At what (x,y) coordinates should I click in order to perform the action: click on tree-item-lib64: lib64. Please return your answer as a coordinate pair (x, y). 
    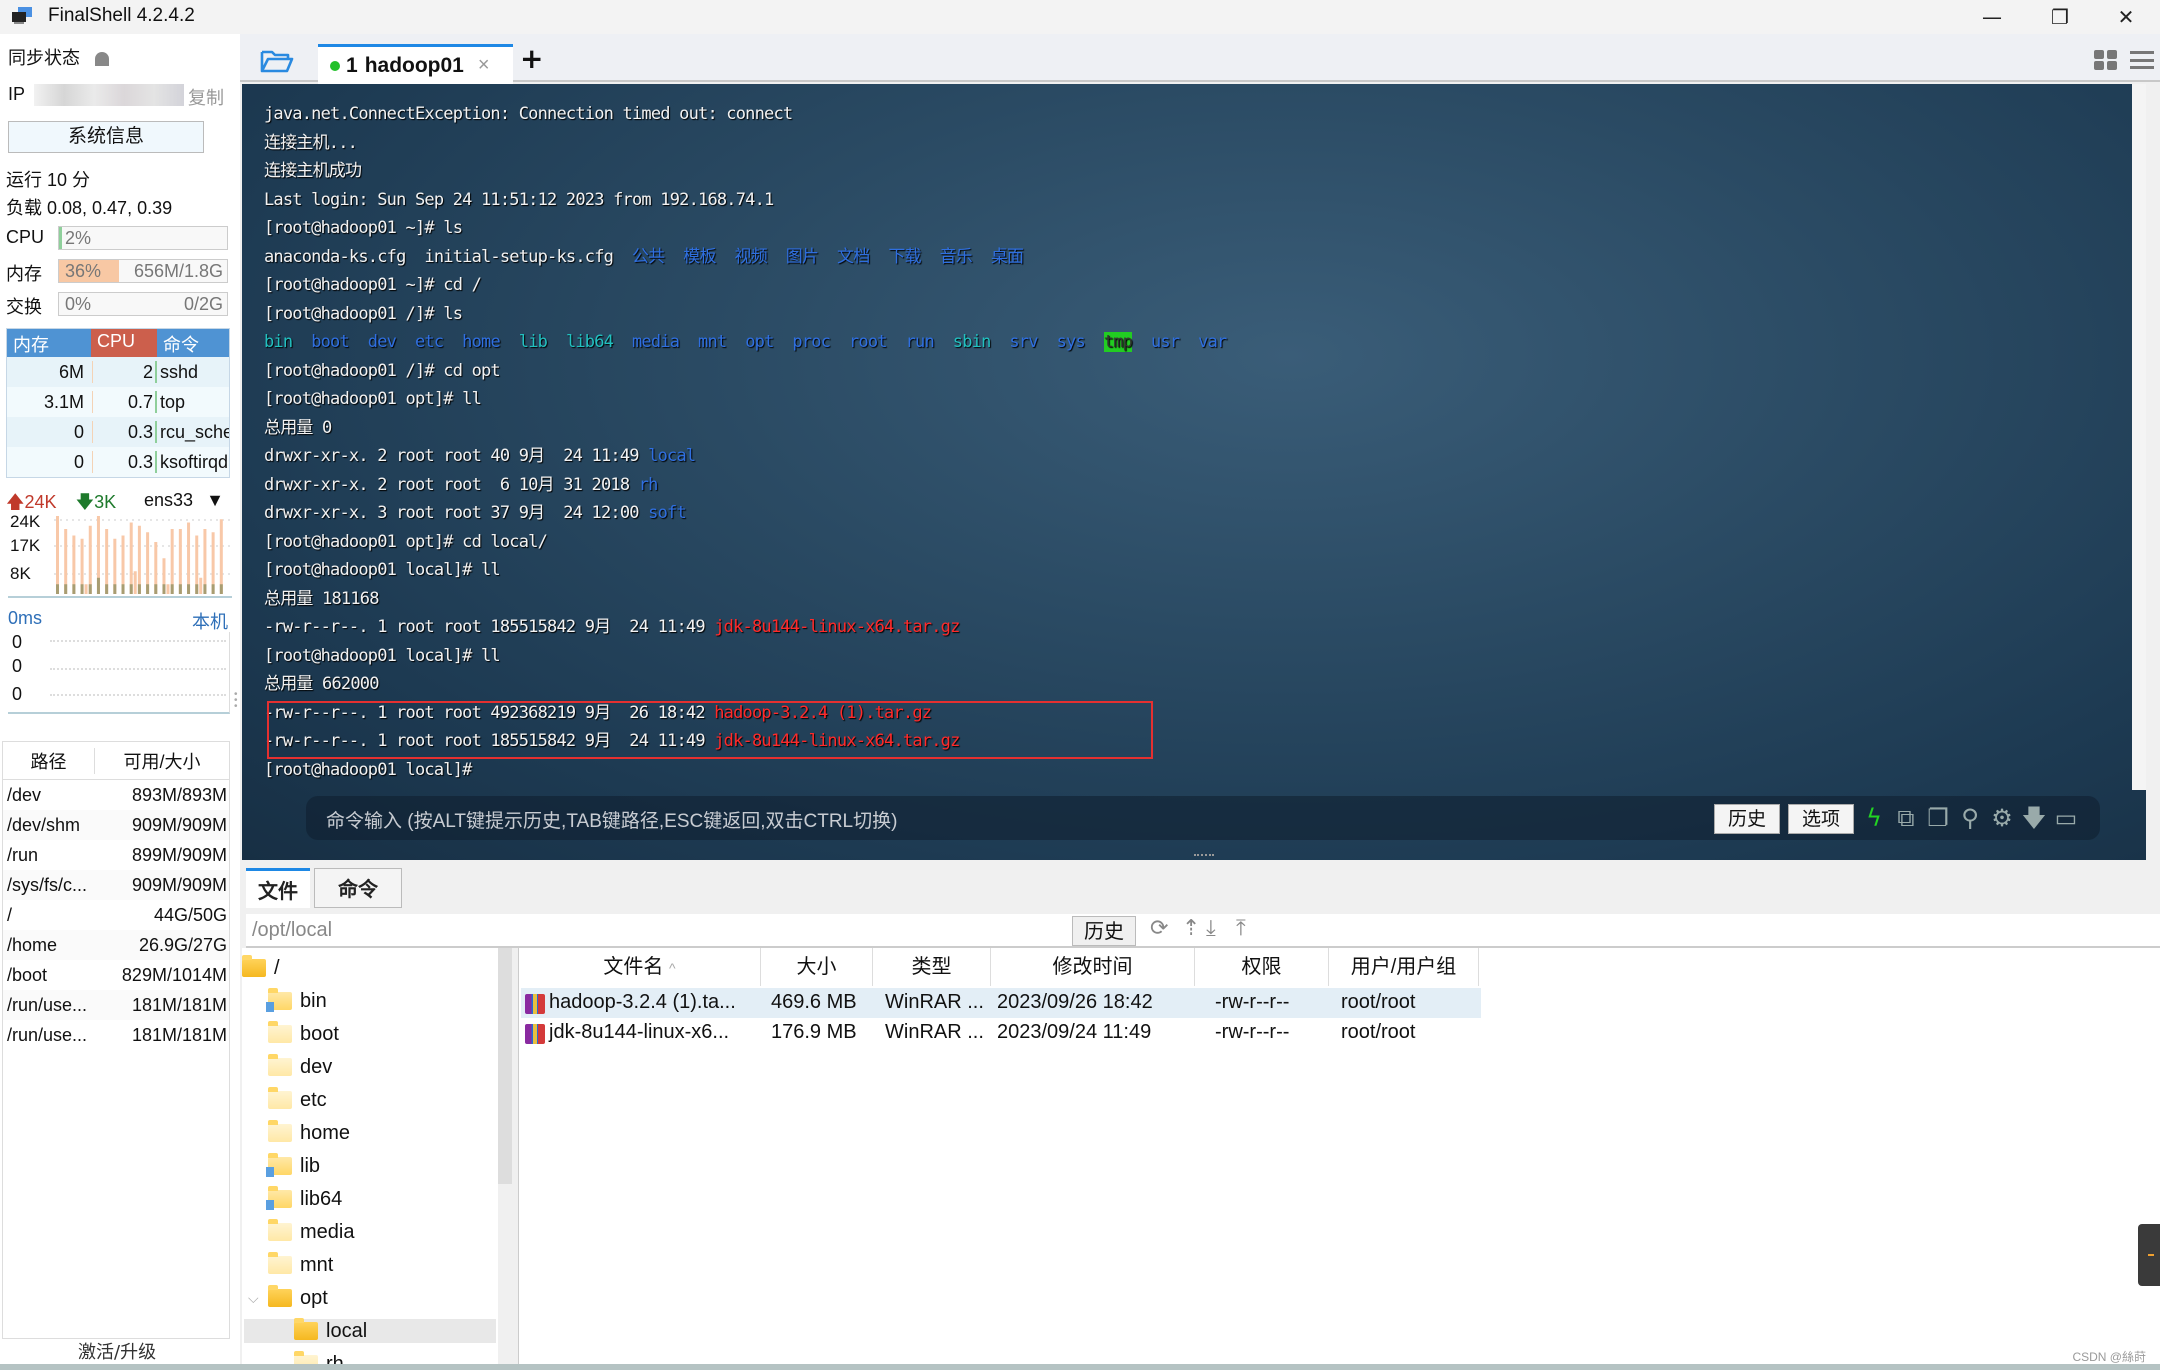
    Looking at the image, I should click on (304, 1198).